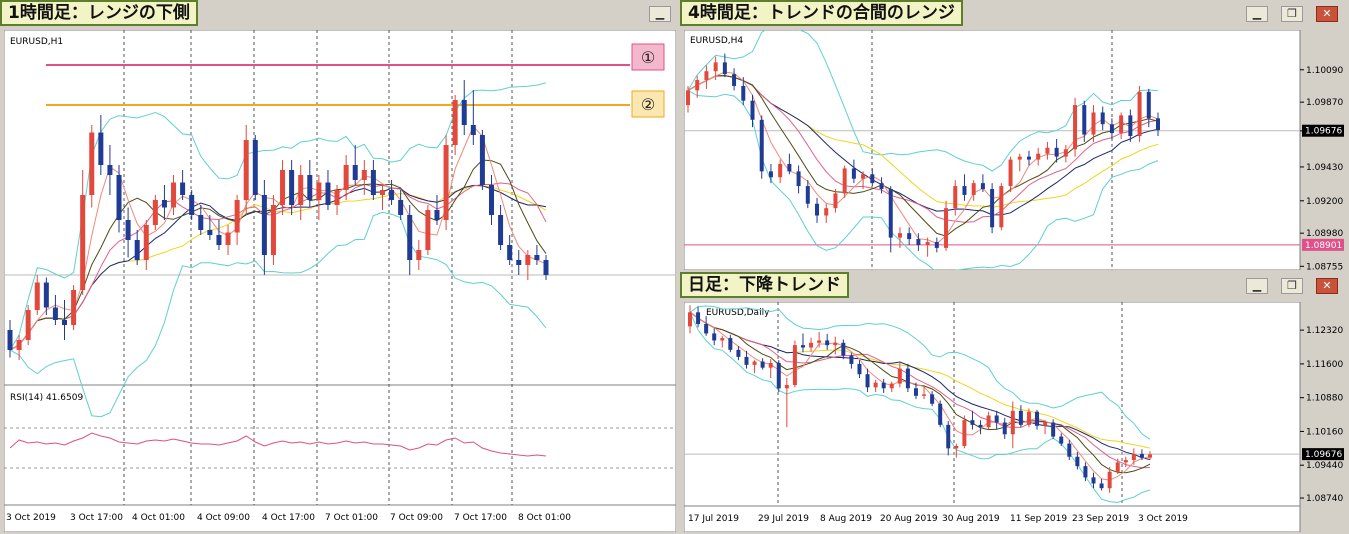 The image size is (1349, 534). What do you see at coordinates (96, 518) in the screenshot?
I see `x-tick-label: 3 Oct 17:00` at bounding box center [96, 518].